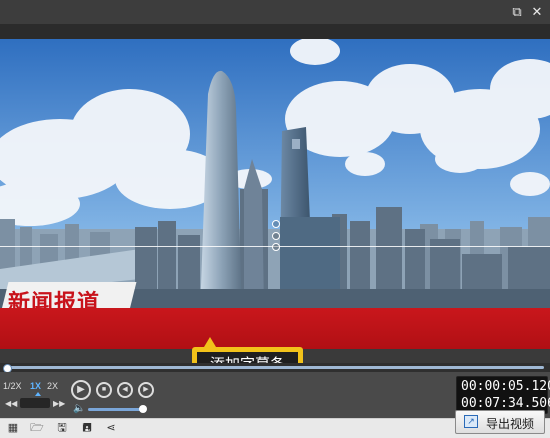 The image size is (550, 438). What do you see at coordinates (37, 428) in the screenshot?
I see `open-folder-icon: 🗁` at bounding box center [37, 428].